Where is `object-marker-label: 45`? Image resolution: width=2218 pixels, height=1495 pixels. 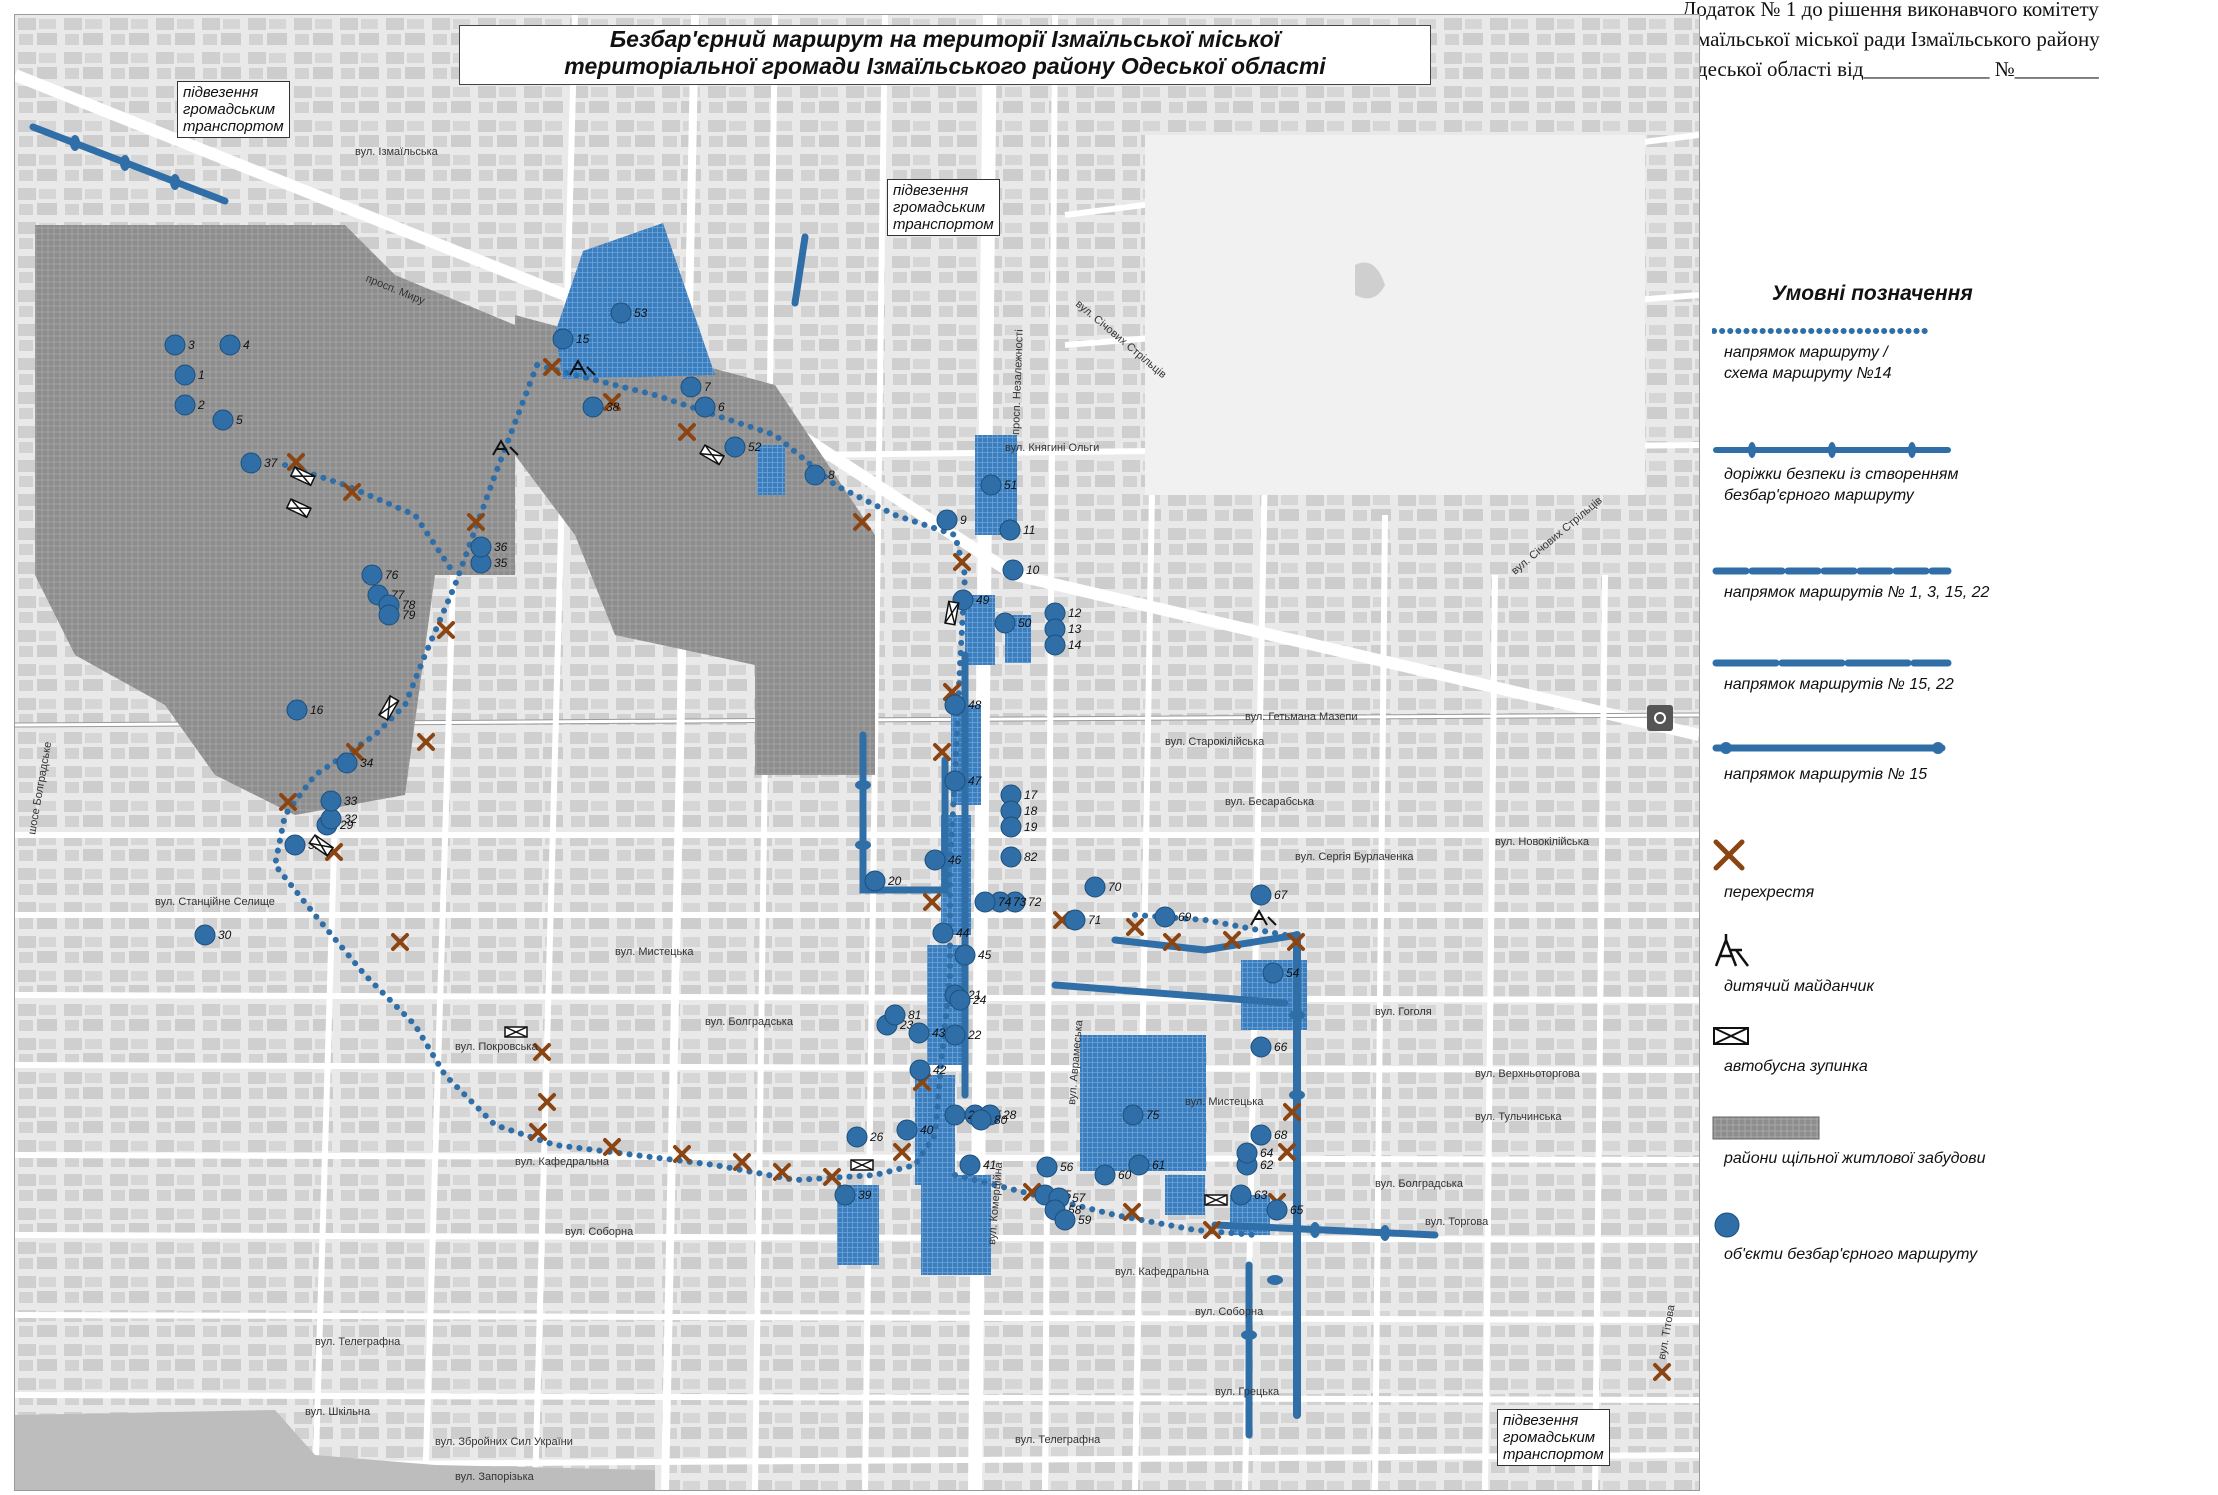
object-marker-label: 45 is located at coordinates (985, 955).